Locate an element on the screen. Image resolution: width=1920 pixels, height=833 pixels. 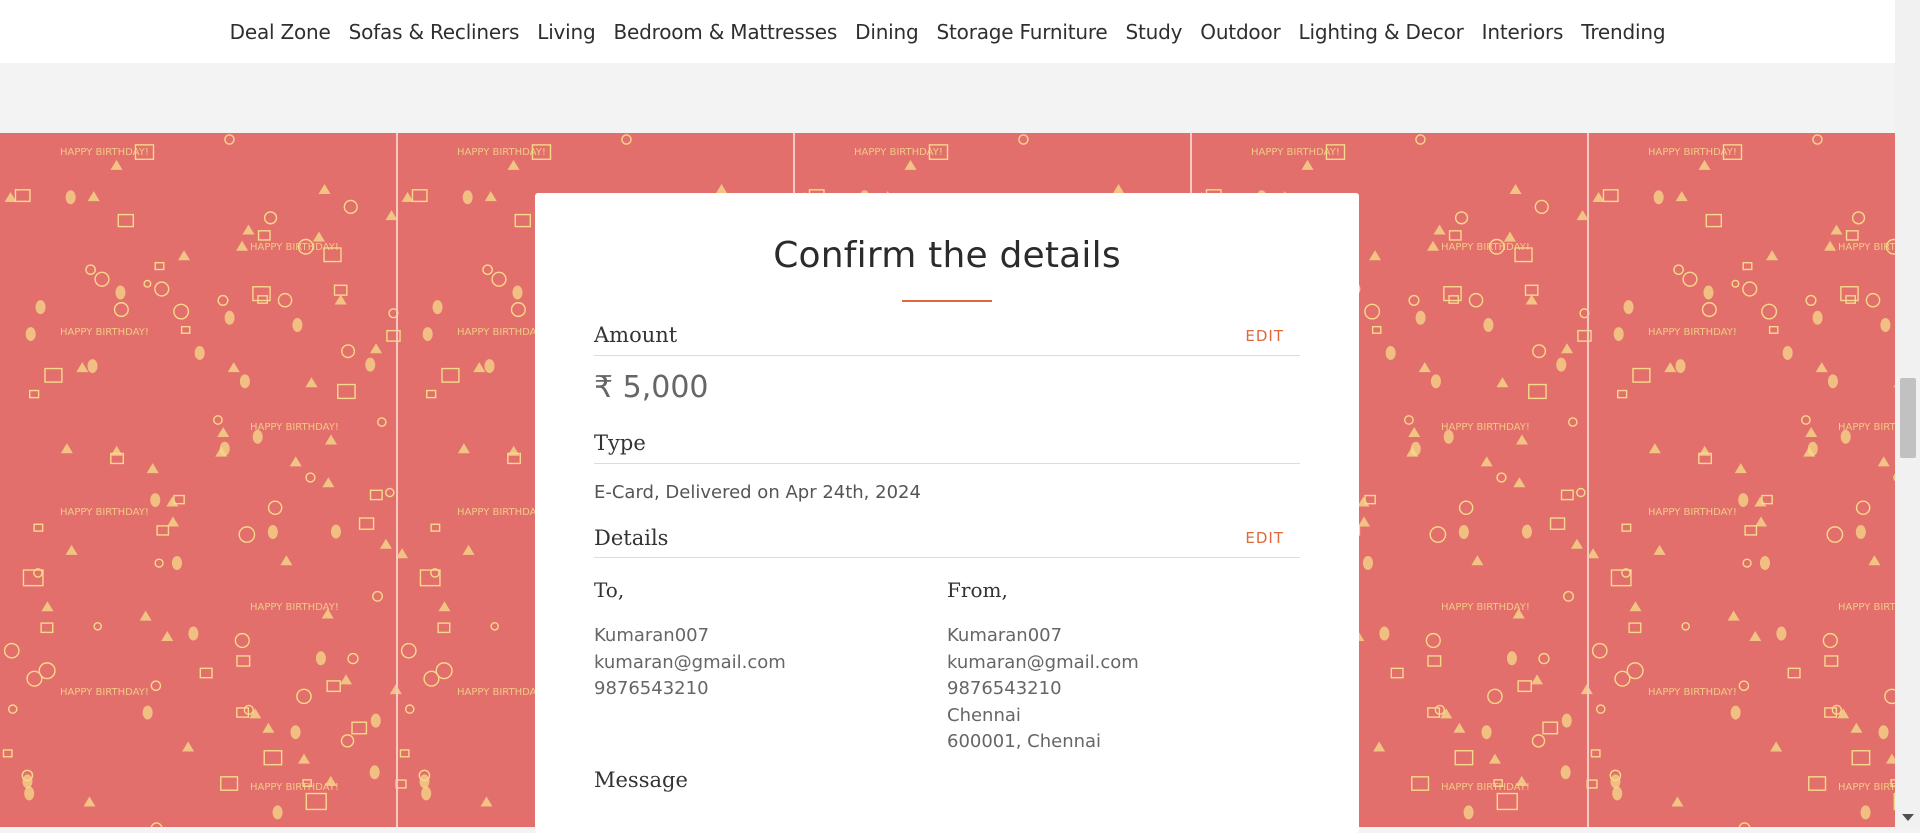
nav-dining: Dining is located at coordinates (887, 32).